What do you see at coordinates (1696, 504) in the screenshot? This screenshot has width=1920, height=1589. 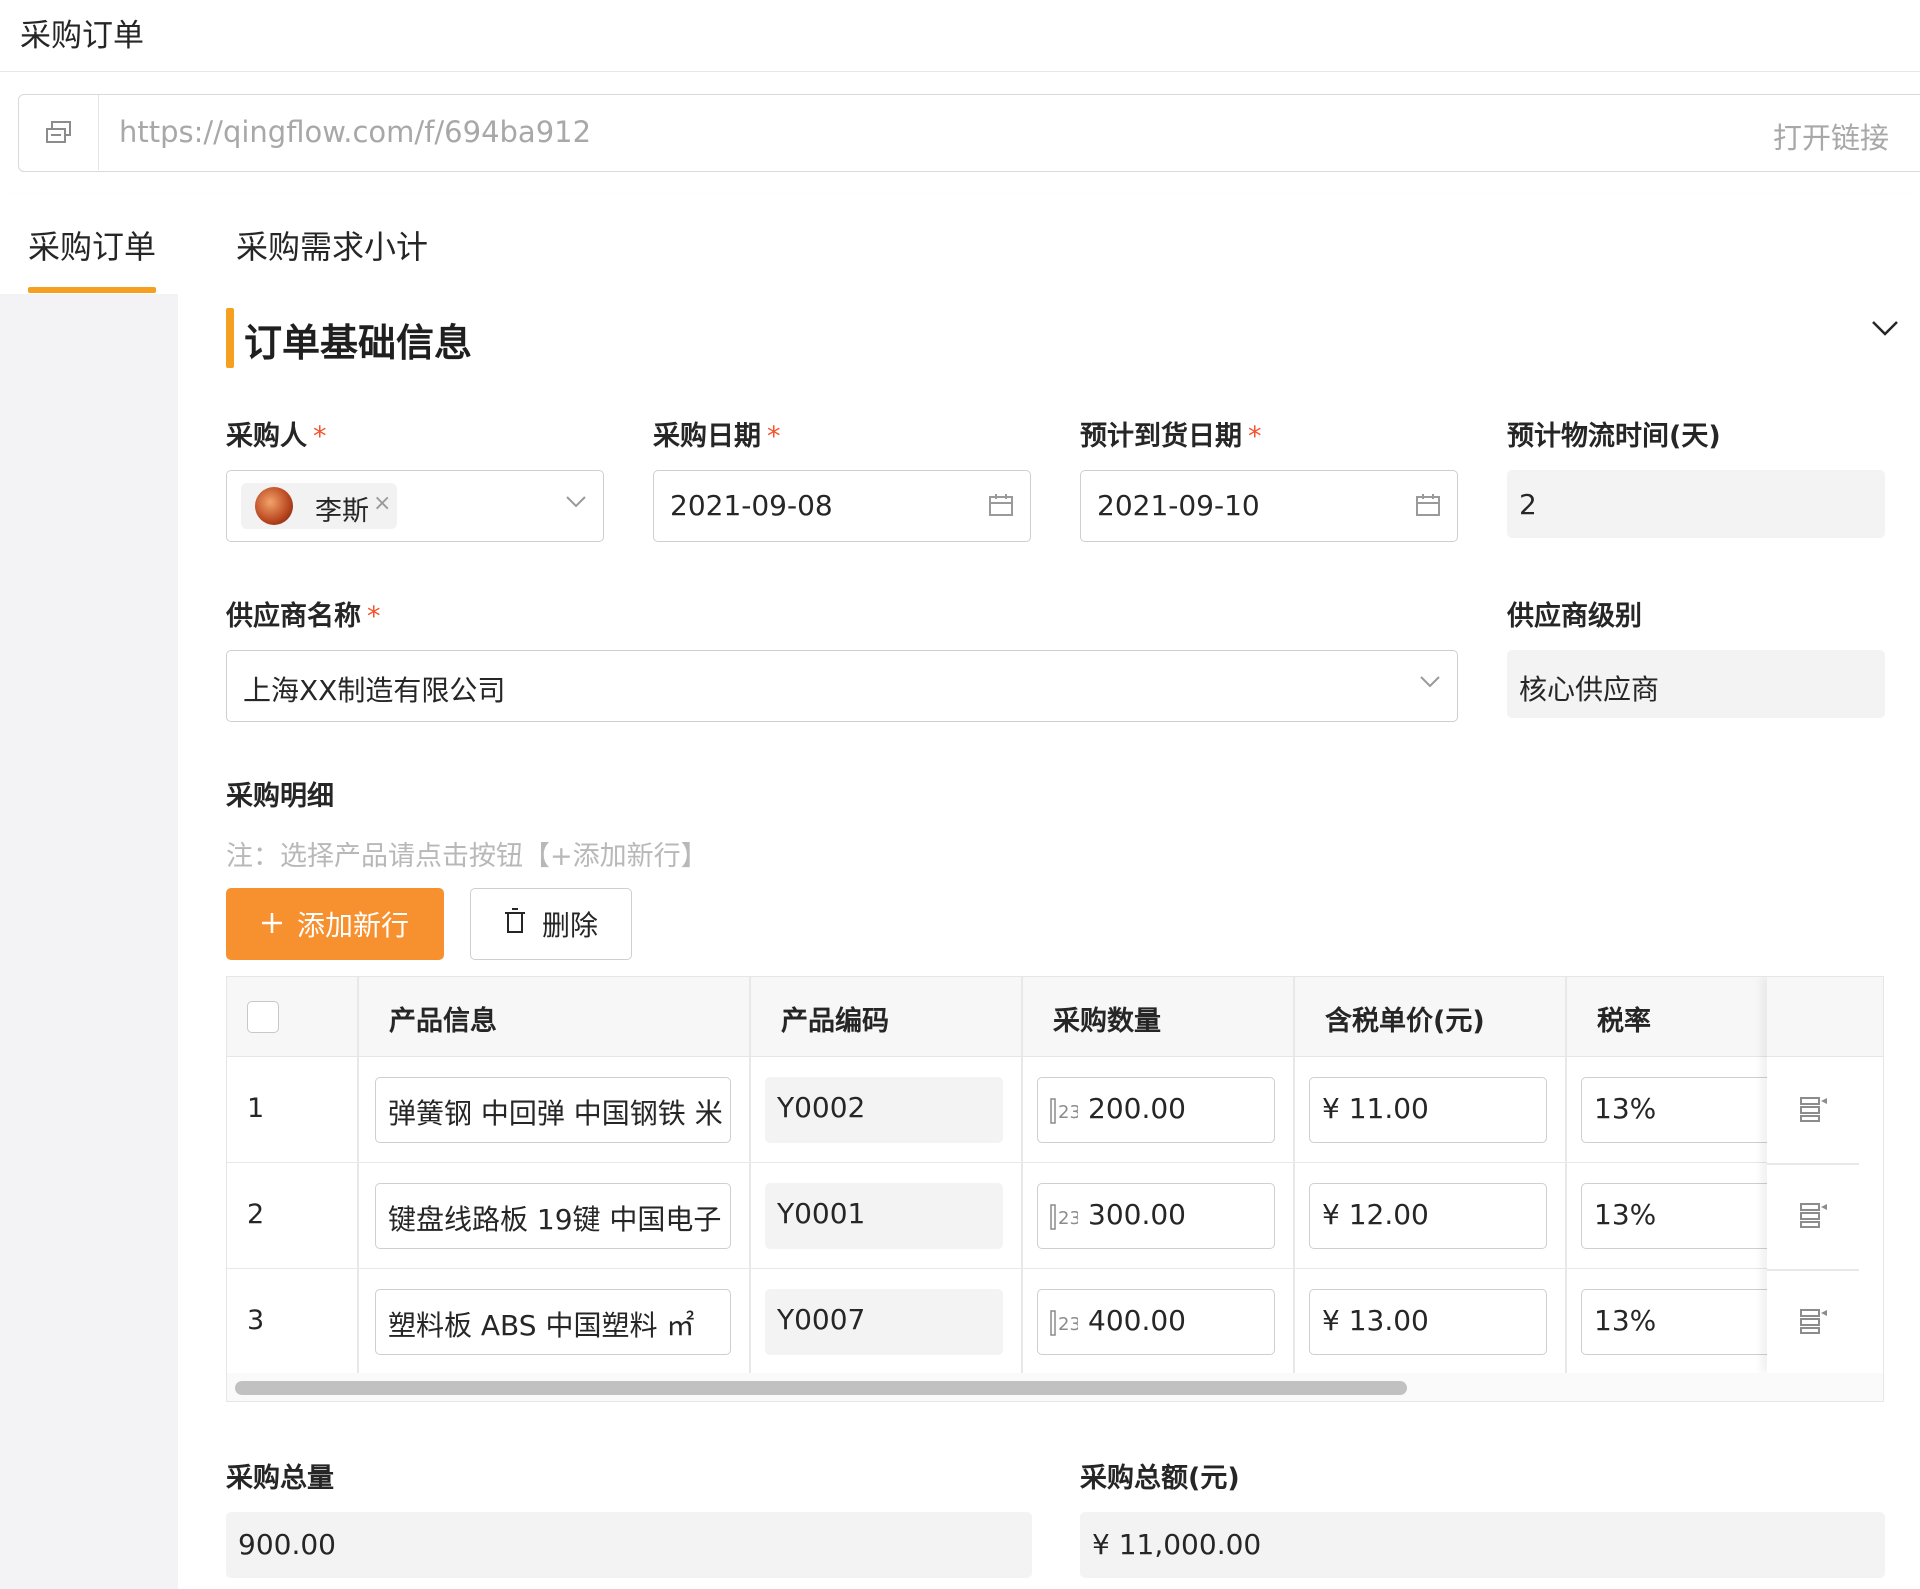 I see `logistics-days-field: 2` at bounding box center [1696, 504].